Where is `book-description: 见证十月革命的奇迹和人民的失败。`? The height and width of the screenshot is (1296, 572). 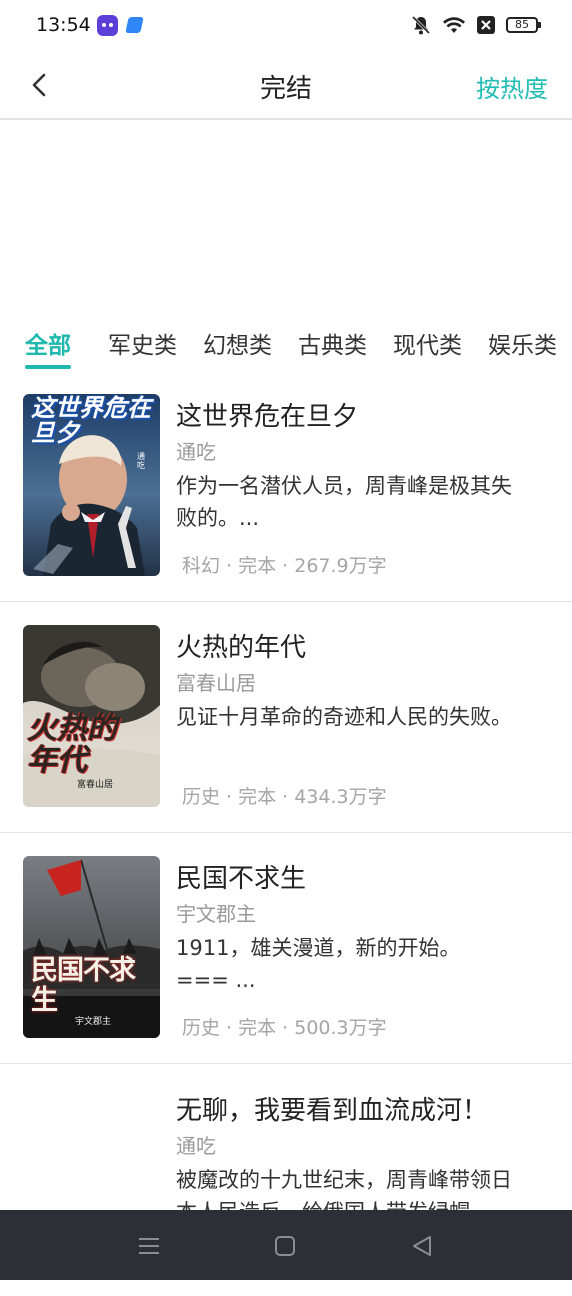
book-description: 见证十月革命的奇迹和人民的失败。 is located at coordinates (344, 717).